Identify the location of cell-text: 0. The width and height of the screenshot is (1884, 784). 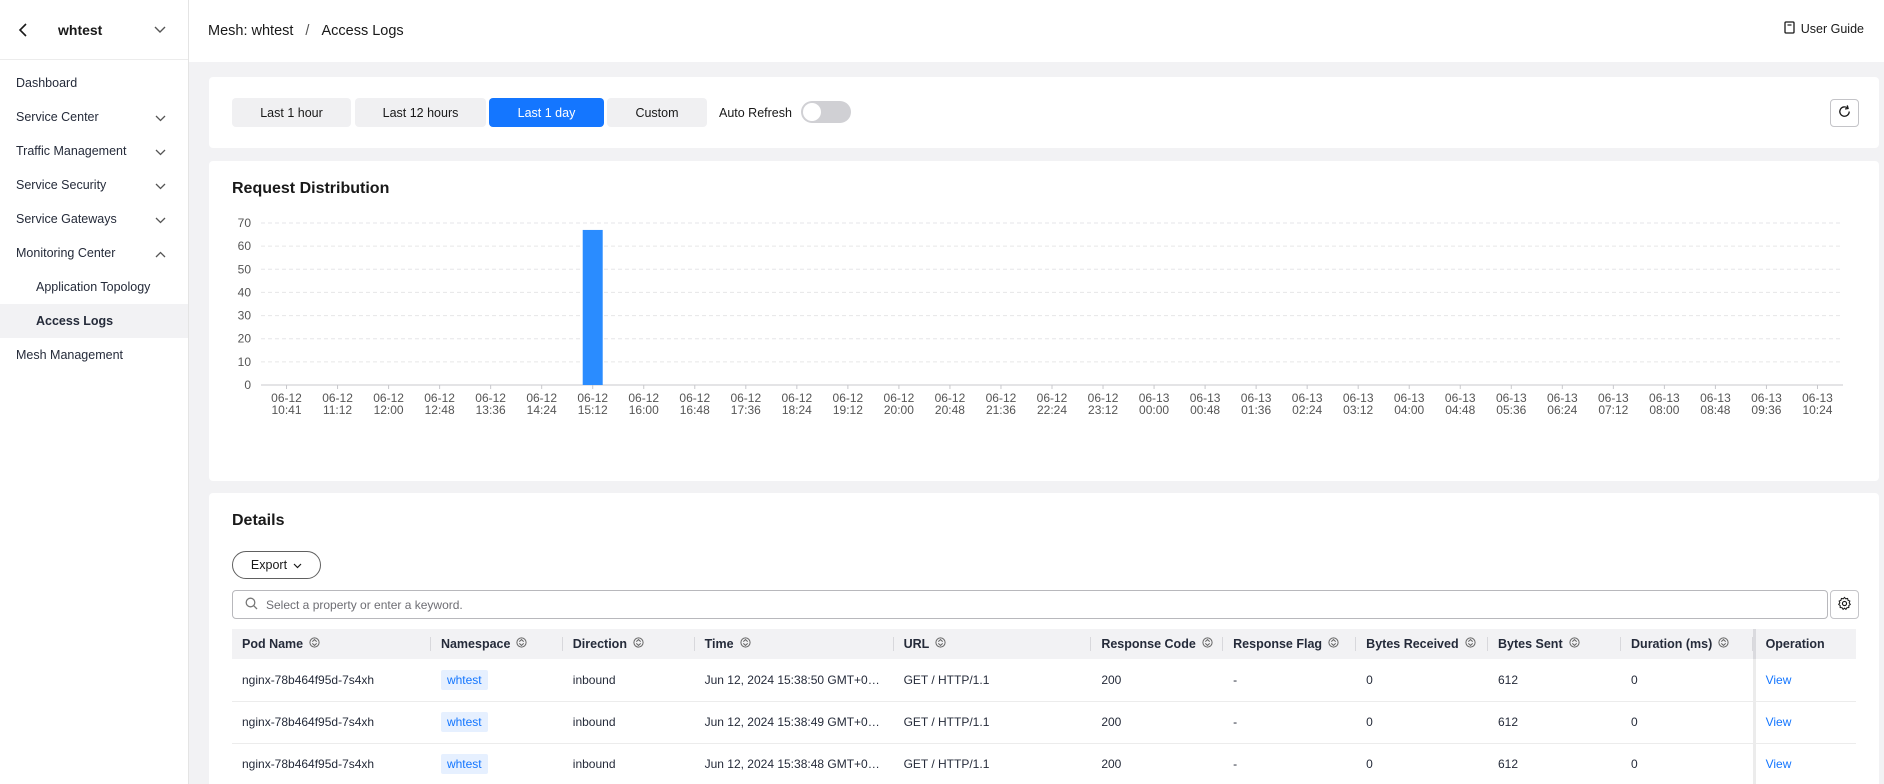
(1369, 722).